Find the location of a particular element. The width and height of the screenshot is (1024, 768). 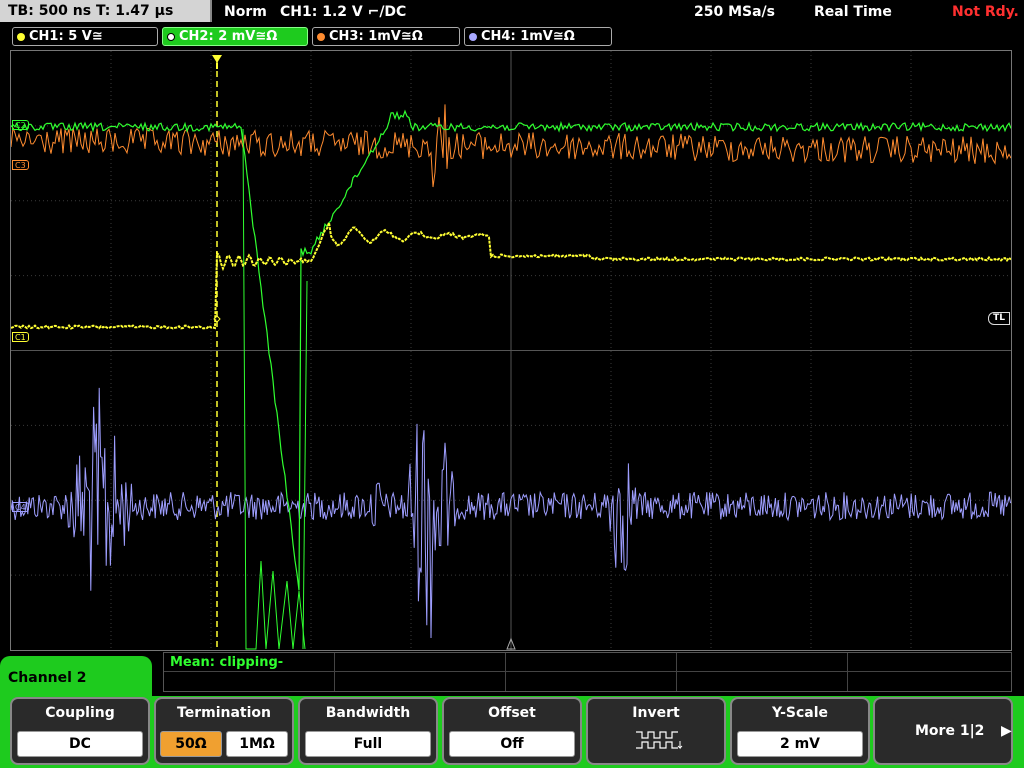

coupling-button: Coupling DC is located at coordinates (80, 731).